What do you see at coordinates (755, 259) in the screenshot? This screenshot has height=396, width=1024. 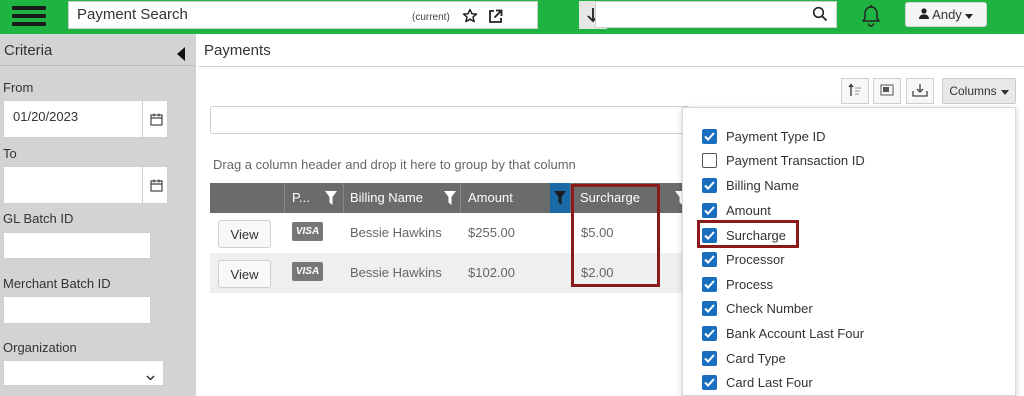 I see `column-option-label: Processor` at bounding box center [755, 259].